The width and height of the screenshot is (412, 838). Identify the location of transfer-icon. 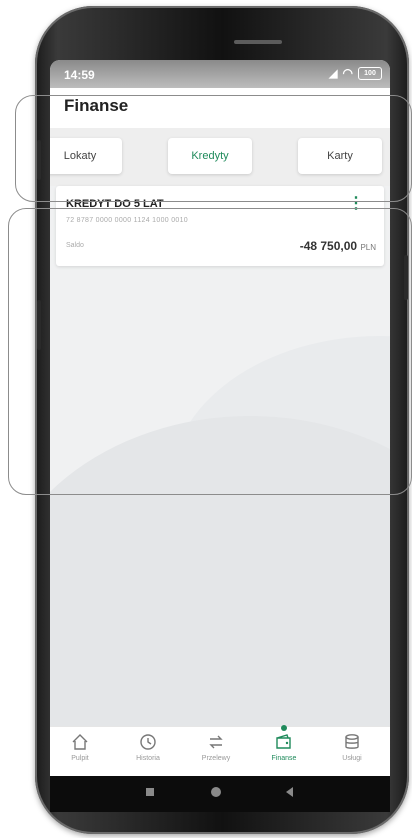
(216, 742).